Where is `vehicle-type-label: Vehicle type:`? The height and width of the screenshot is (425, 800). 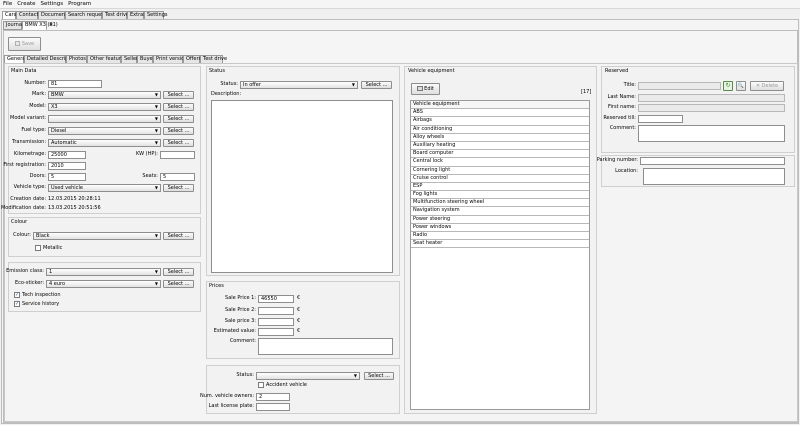
vehicle-type-label: Vehicle type: is located at coordinates (29, 187).